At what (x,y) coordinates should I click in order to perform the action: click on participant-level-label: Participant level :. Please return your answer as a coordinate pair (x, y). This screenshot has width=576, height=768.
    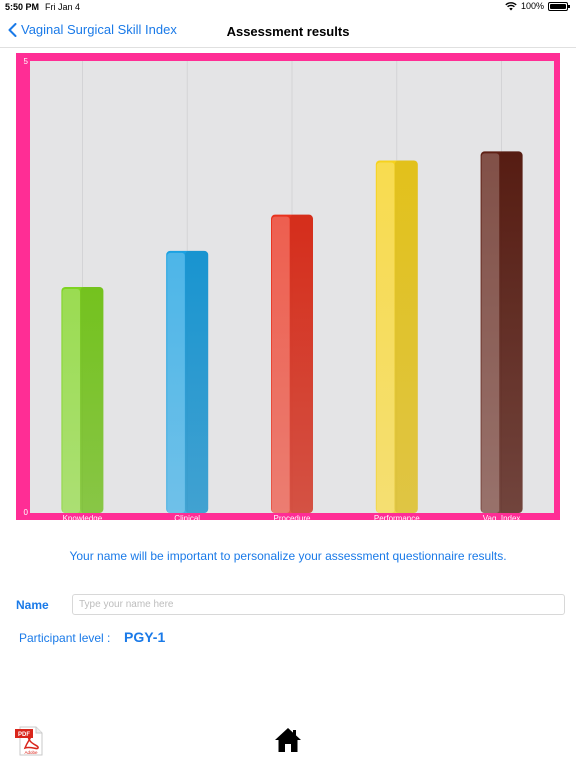
    Looking at the image, I should click on (65, 638).